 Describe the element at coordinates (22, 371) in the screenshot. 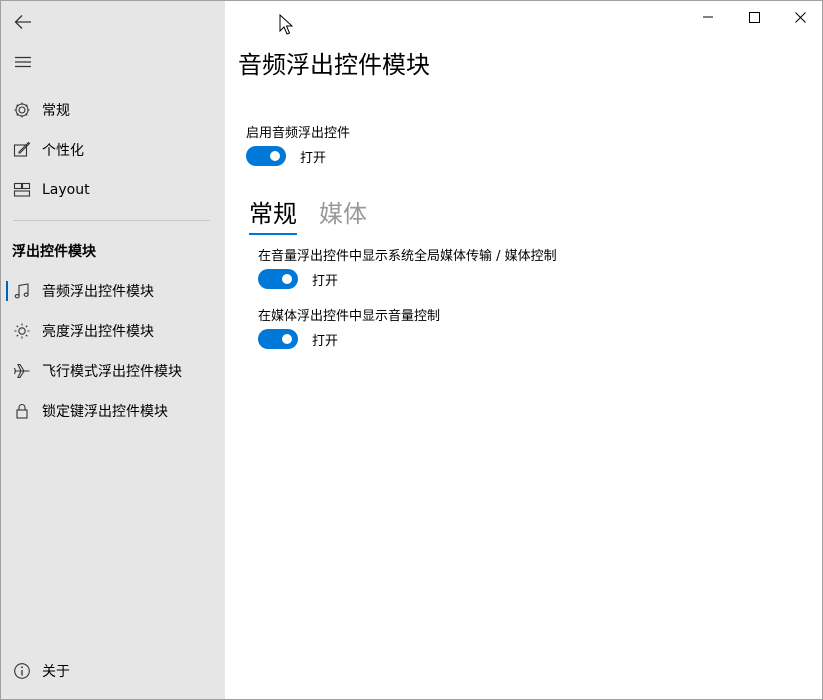

I see `airplane-icon` at that location.